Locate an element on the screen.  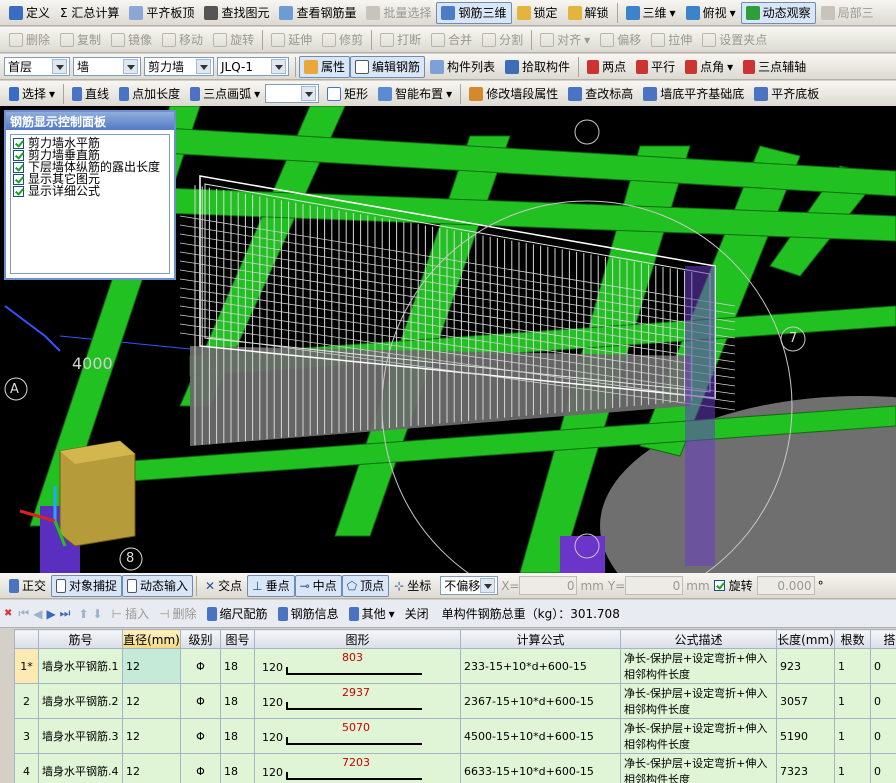
modify-wall-segment-button: 修改墙段属性 is located at coordinates (513, 94).